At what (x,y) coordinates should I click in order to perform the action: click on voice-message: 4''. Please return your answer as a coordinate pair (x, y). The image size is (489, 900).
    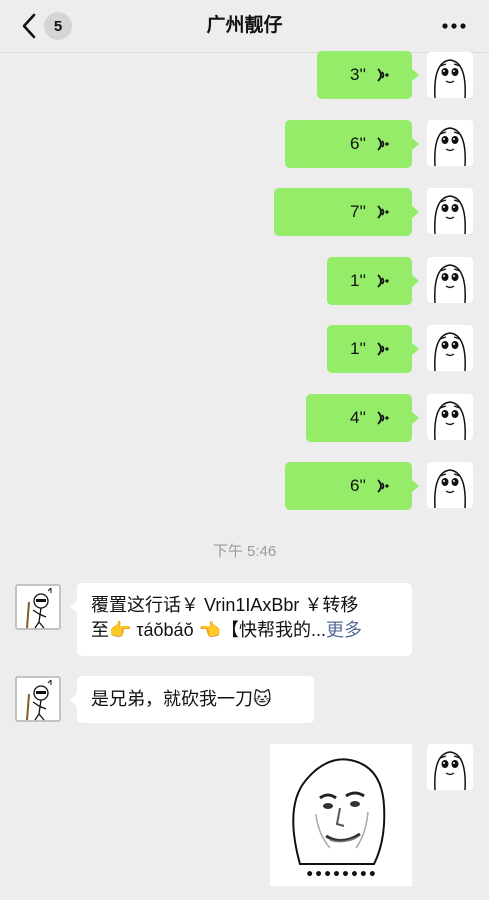
    Looking at the image, I should click on (362, 418).